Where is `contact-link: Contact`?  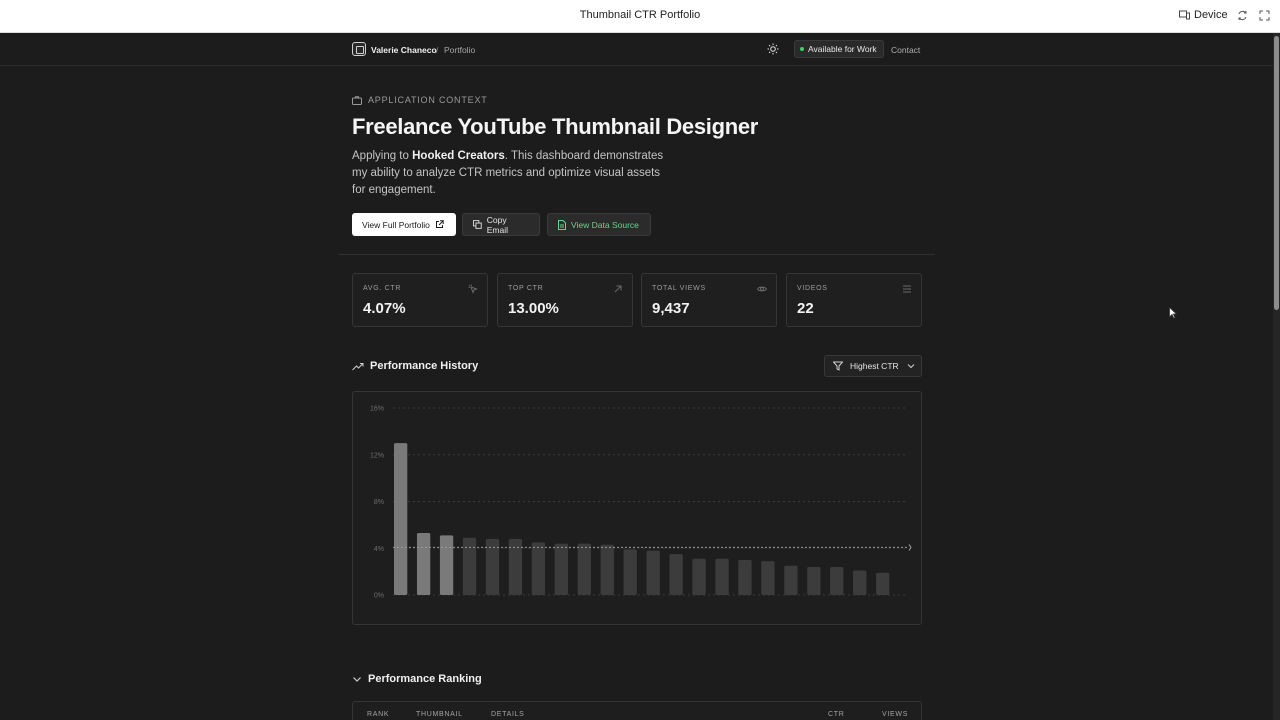
contact-link: Contact is located at coordinates (905, 50).